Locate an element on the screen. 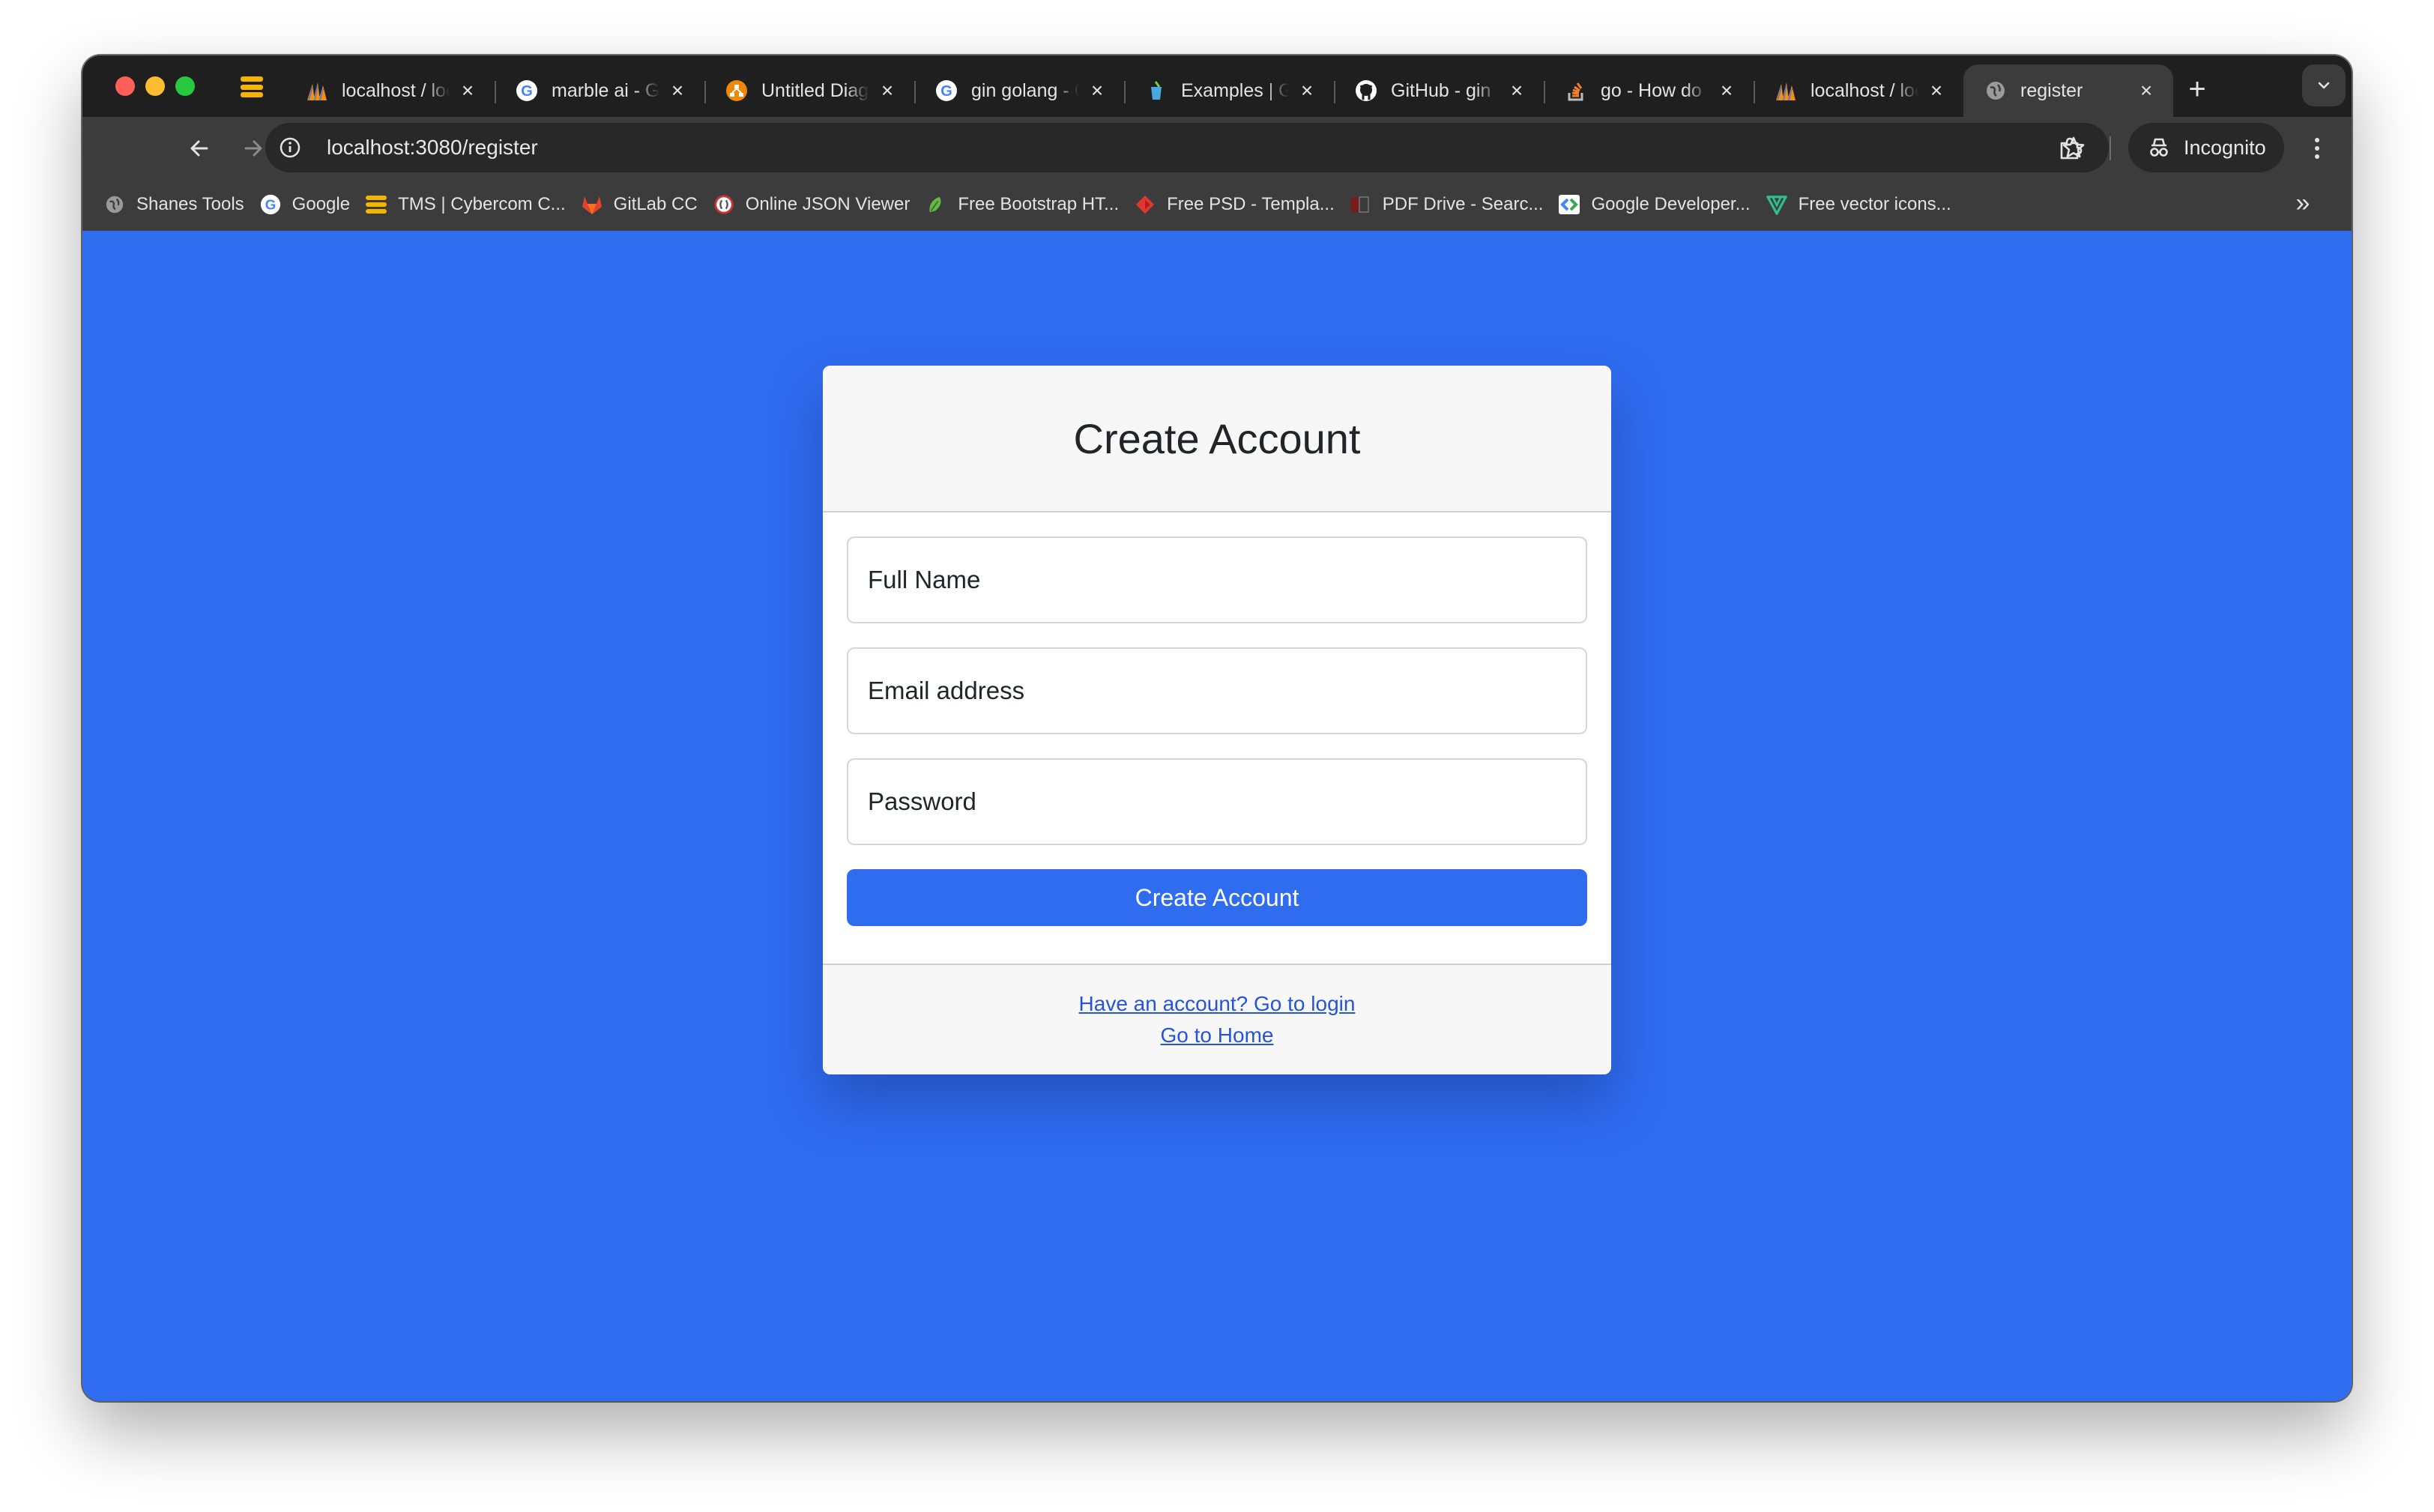 The width and height of the screenshot is (2434, 1512). psd-icon is located at coordinates (1145, 204).